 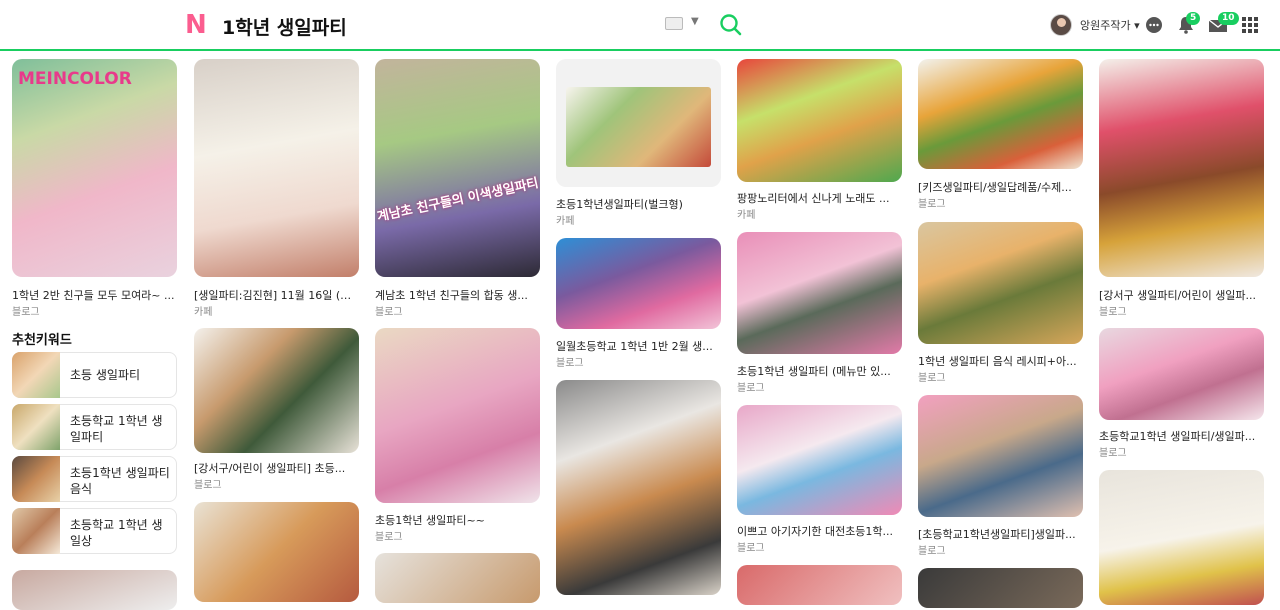 I want to click on username: 앙원주작가, so click(x=1105, y=25).